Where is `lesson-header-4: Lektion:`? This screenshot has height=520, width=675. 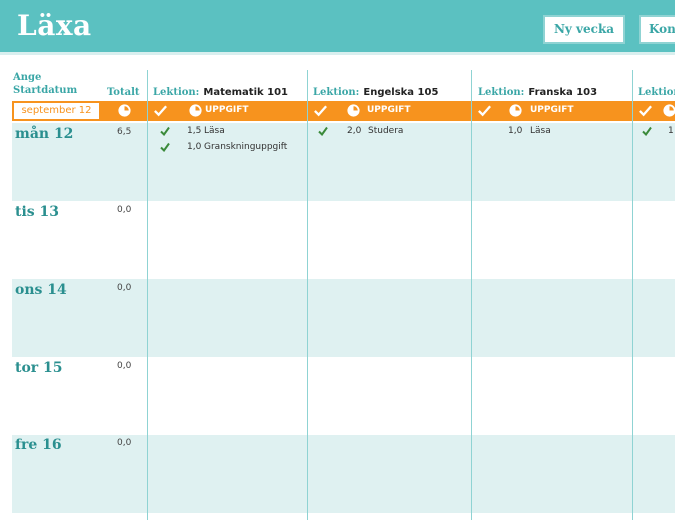 lesson-header-4: Lektion: is located at coordinates (656, 92).